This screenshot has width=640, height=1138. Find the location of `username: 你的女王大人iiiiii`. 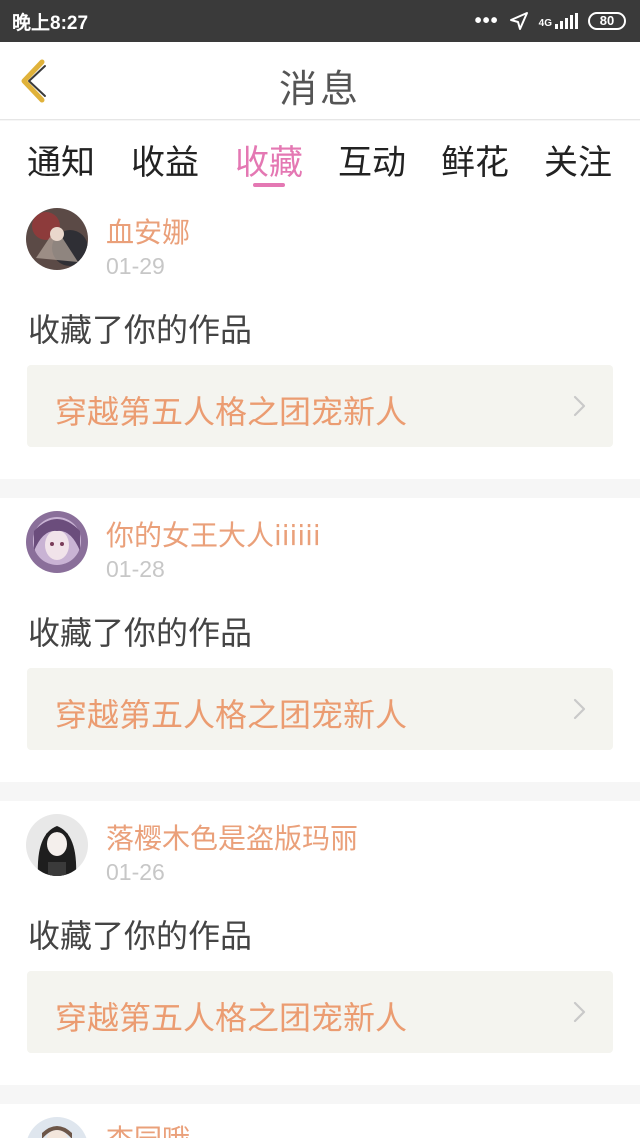

username: 你的女王大人iiiiii is located at coordinates (213, 534).